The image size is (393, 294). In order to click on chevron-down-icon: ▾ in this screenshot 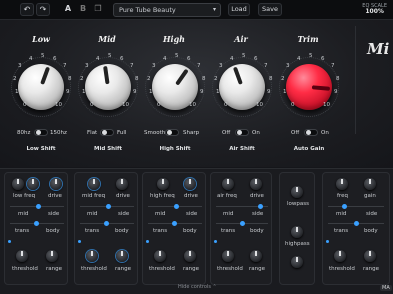, I will do `click(214, 9)`.